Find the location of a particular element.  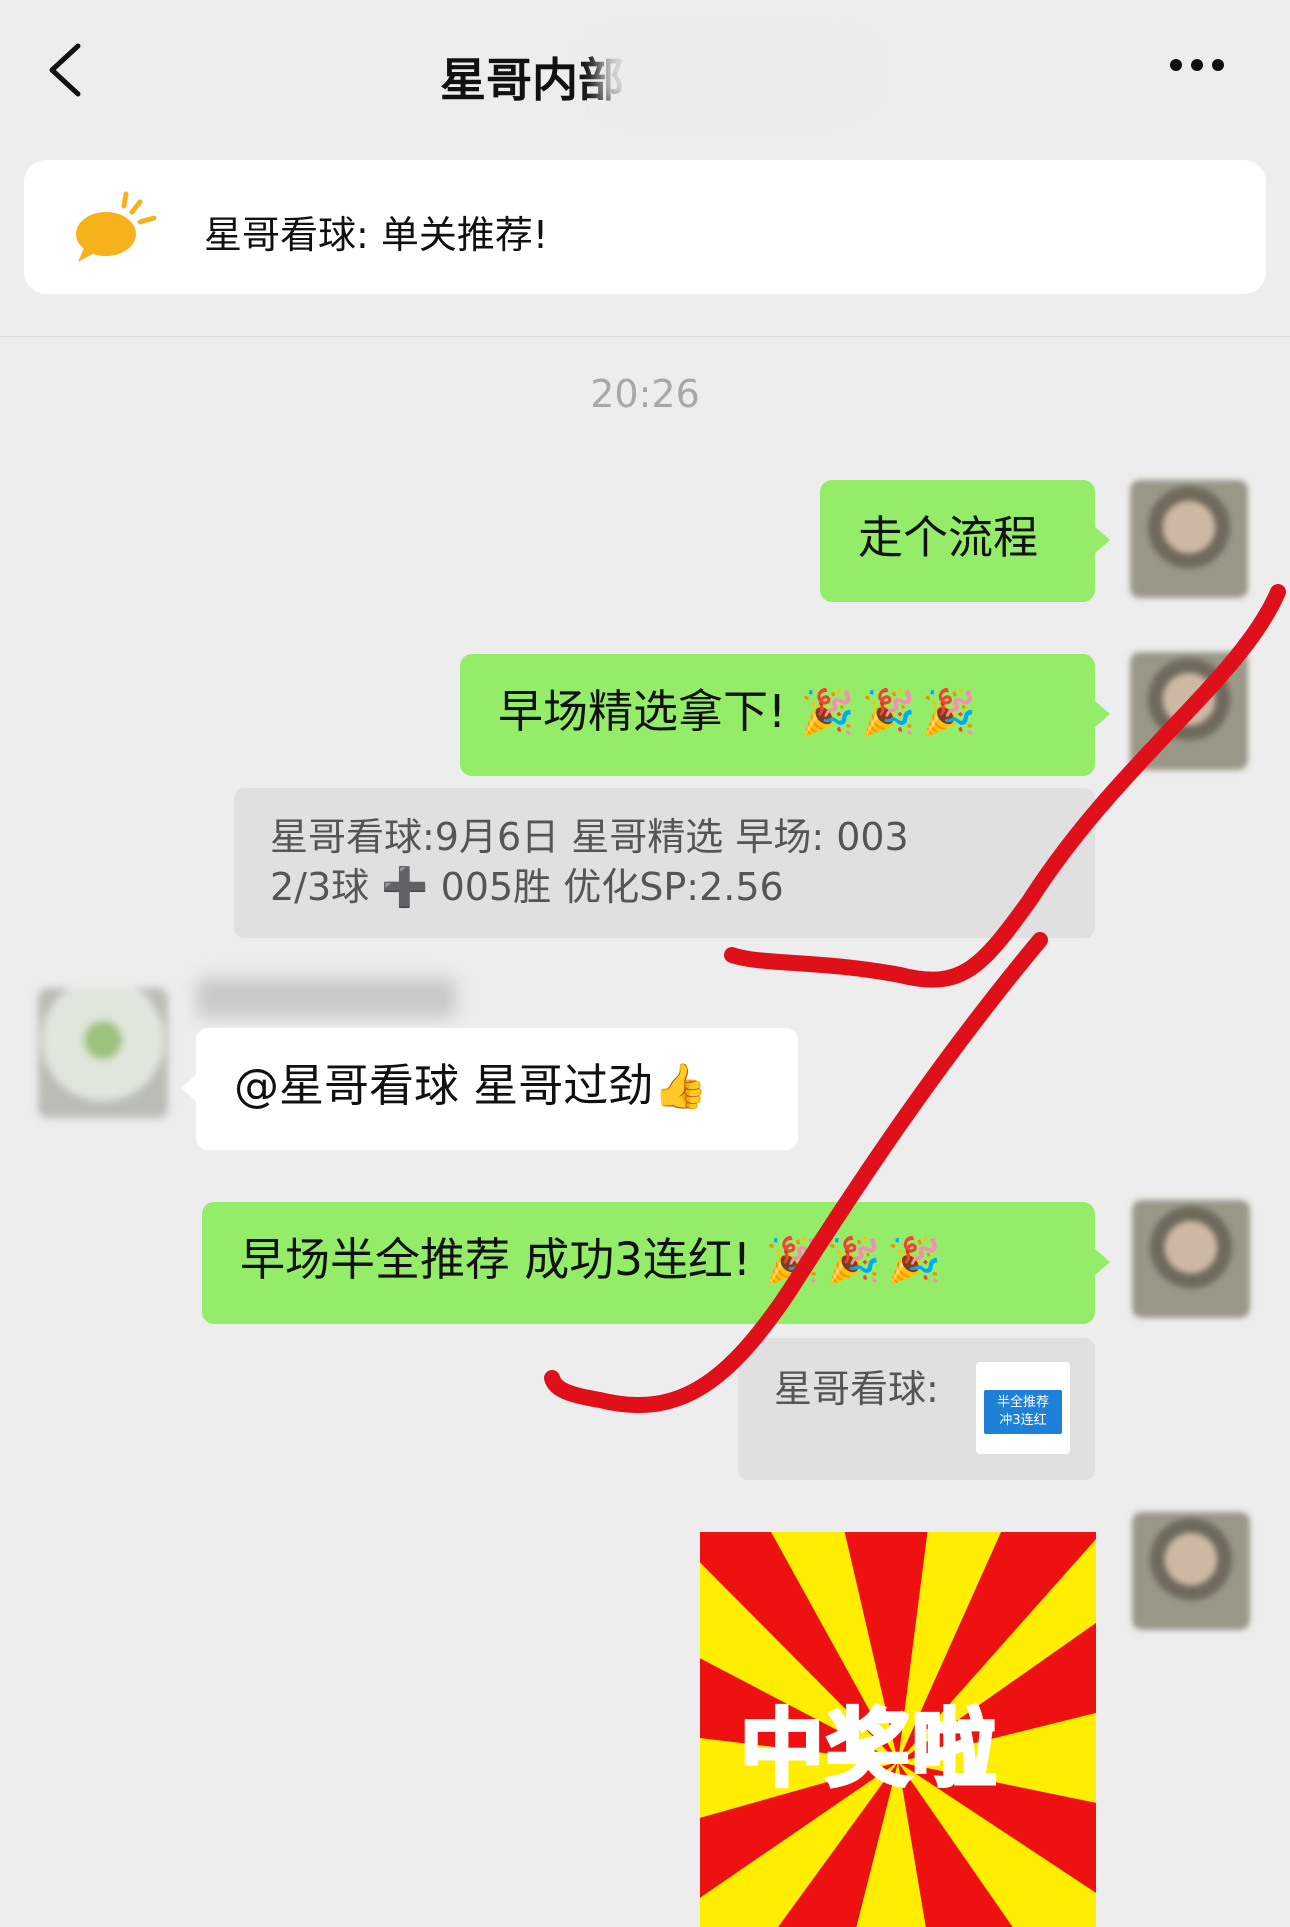

message-text: 走个流程 is located at coordinates (948, 537).